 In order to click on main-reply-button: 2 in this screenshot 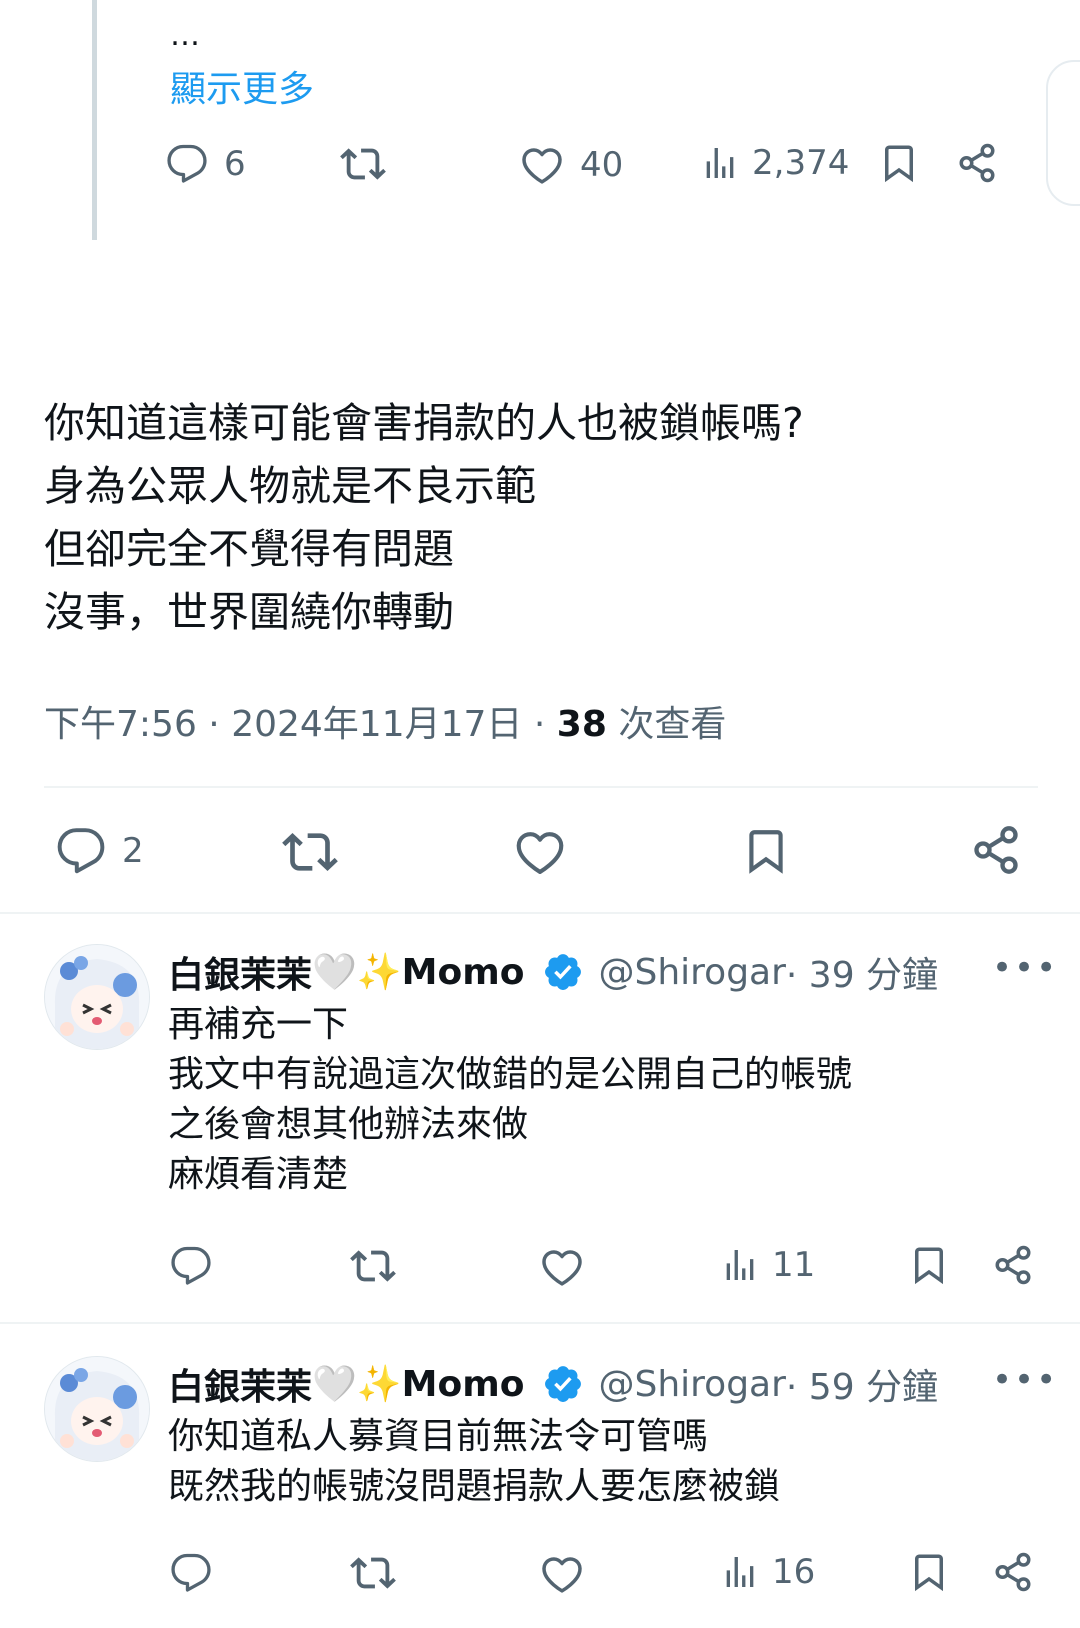, I will do `click(100, 851)`.